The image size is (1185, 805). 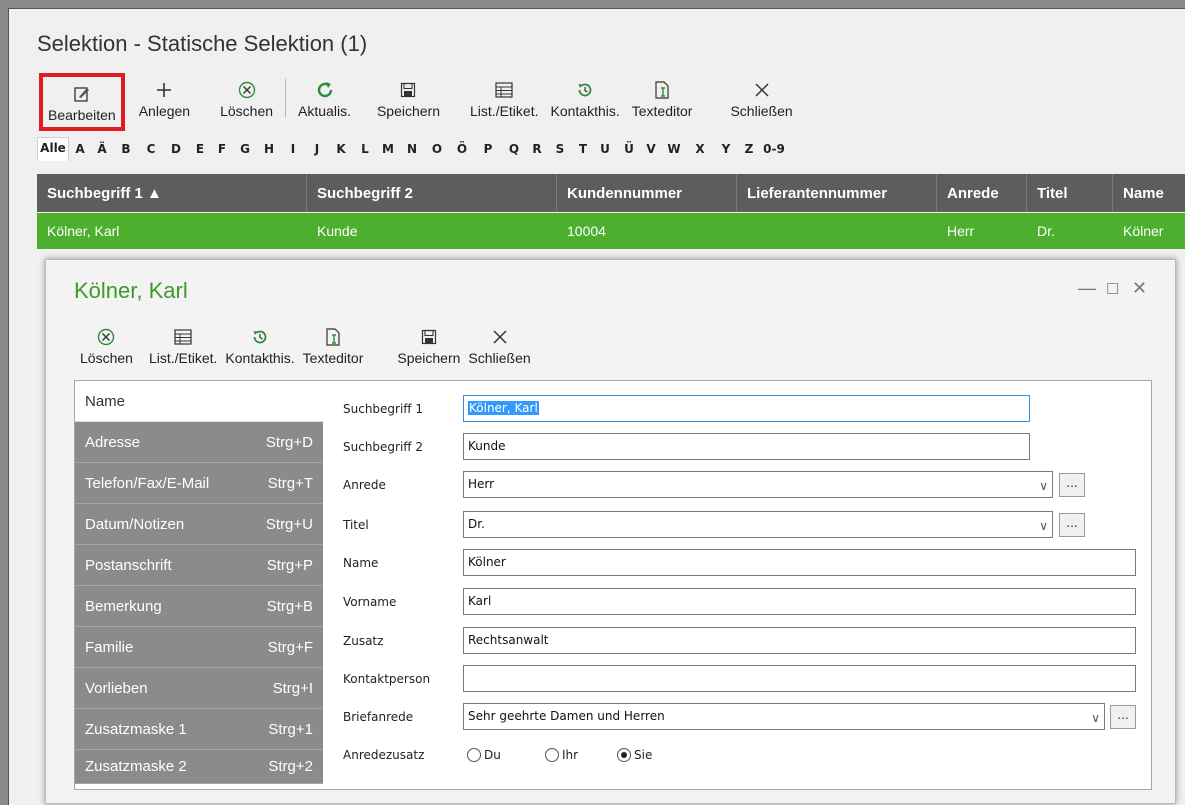 I want to click on nav-item-zusatzmaske2: Zusatzmaske 2 Strg+2, so click(x=199, y=767).